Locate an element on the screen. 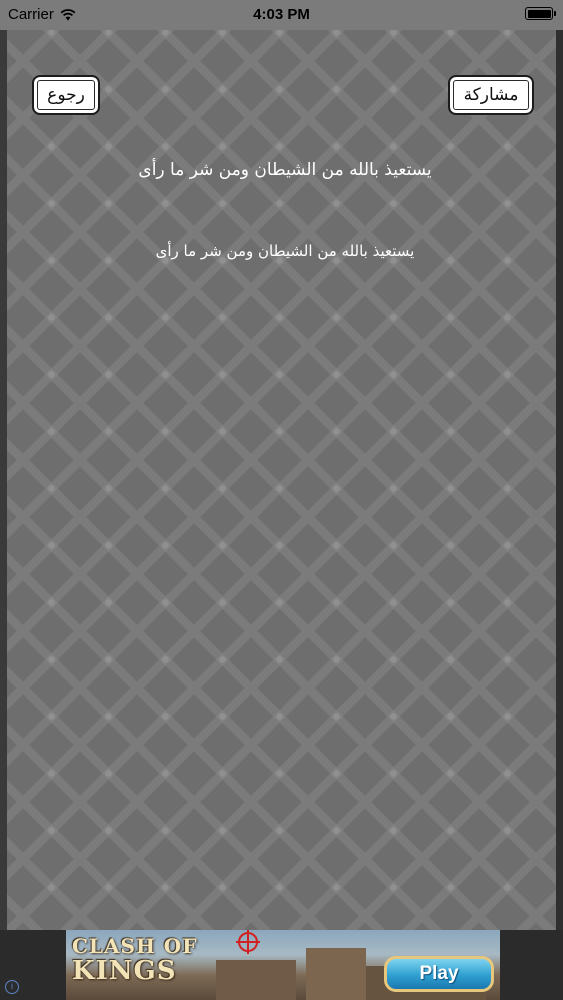 The width and height of the screenshot is (563, 1000). info-icon: i is located at coordinates (12, 987).